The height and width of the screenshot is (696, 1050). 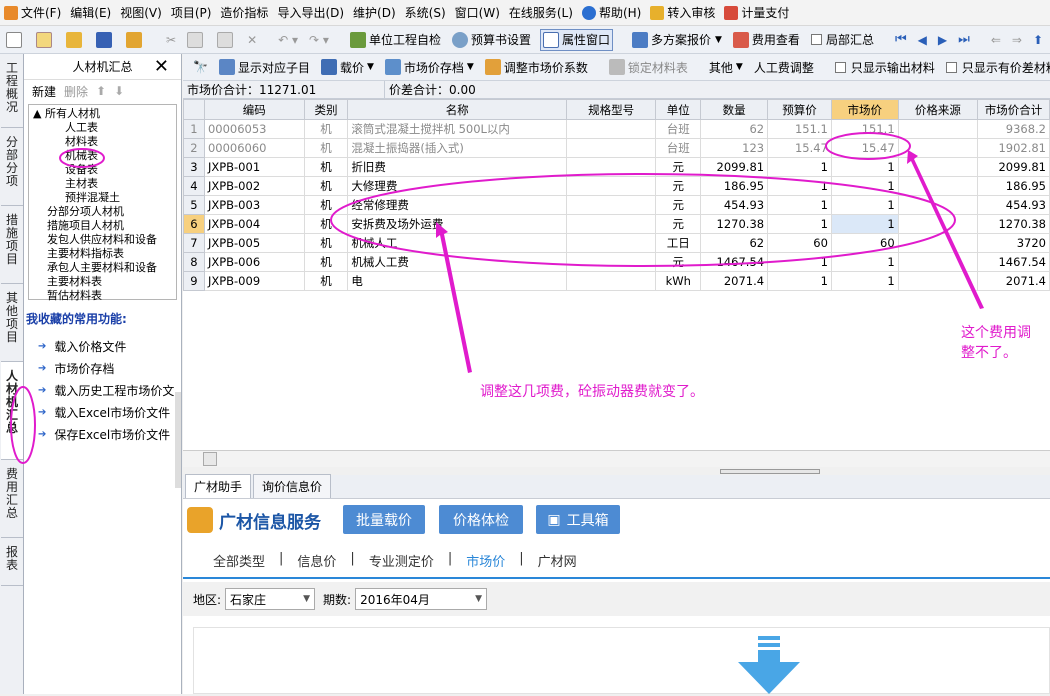 What do you see at coordinates (457, 262) in the screenshot?
I see `cell-name: 机械人工费` at bounding box center [457, 262].